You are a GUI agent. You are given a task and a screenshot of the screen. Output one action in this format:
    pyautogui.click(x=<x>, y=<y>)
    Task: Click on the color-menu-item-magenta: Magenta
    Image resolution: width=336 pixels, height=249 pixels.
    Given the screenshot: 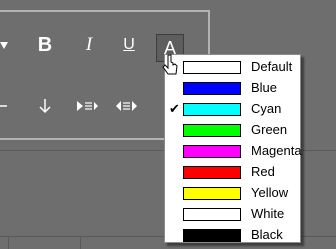 What is the action you would take?
    pyautogui.click(x=233, y=151)
    